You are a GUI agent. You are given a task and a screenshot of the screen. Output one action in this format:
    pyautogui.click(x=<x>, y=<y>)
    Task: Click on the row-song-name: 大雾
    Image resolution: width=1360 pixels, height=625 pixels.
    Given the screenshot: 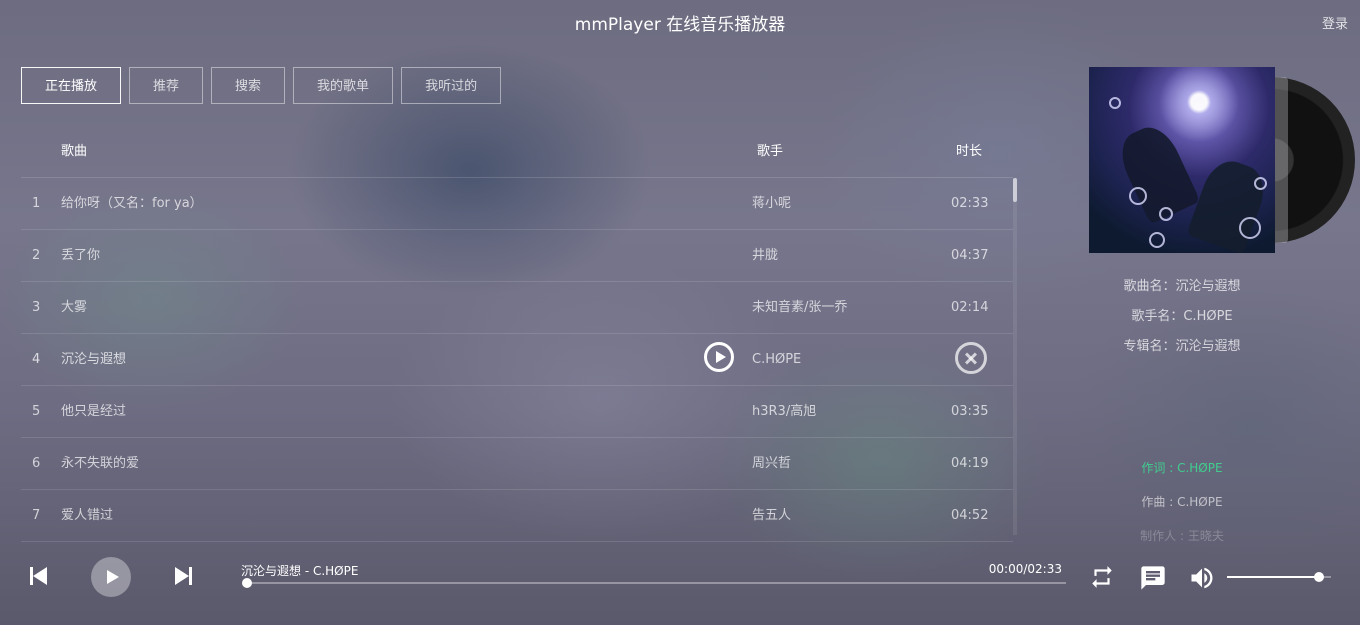 What is the action you would take?
    pyautogui.click(x=74, y=307)
    